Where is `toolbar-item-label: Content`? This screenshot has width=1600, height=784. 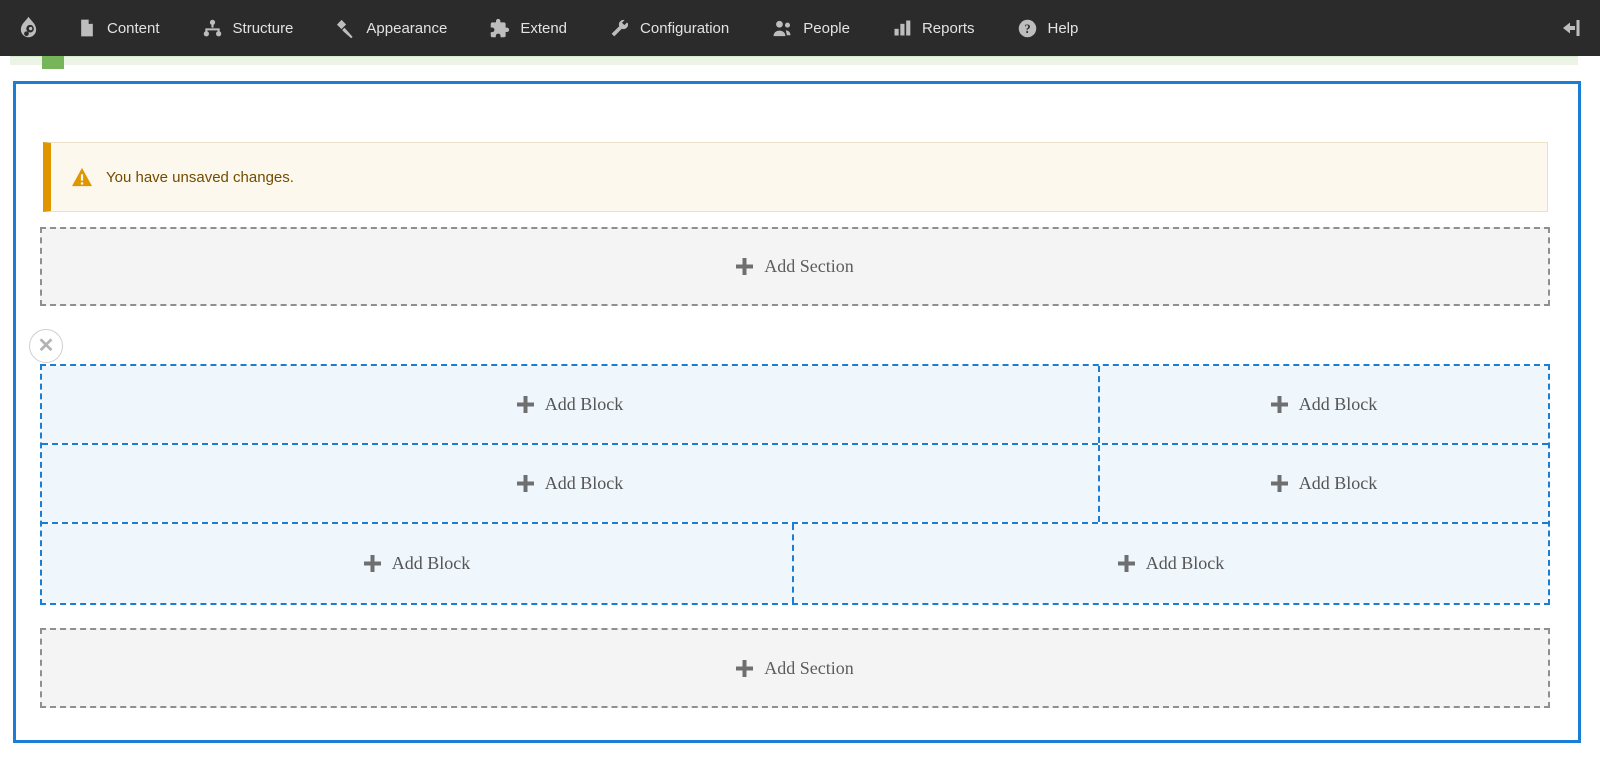
toolbar-item-label: Content is located at coordinates (133, 28).